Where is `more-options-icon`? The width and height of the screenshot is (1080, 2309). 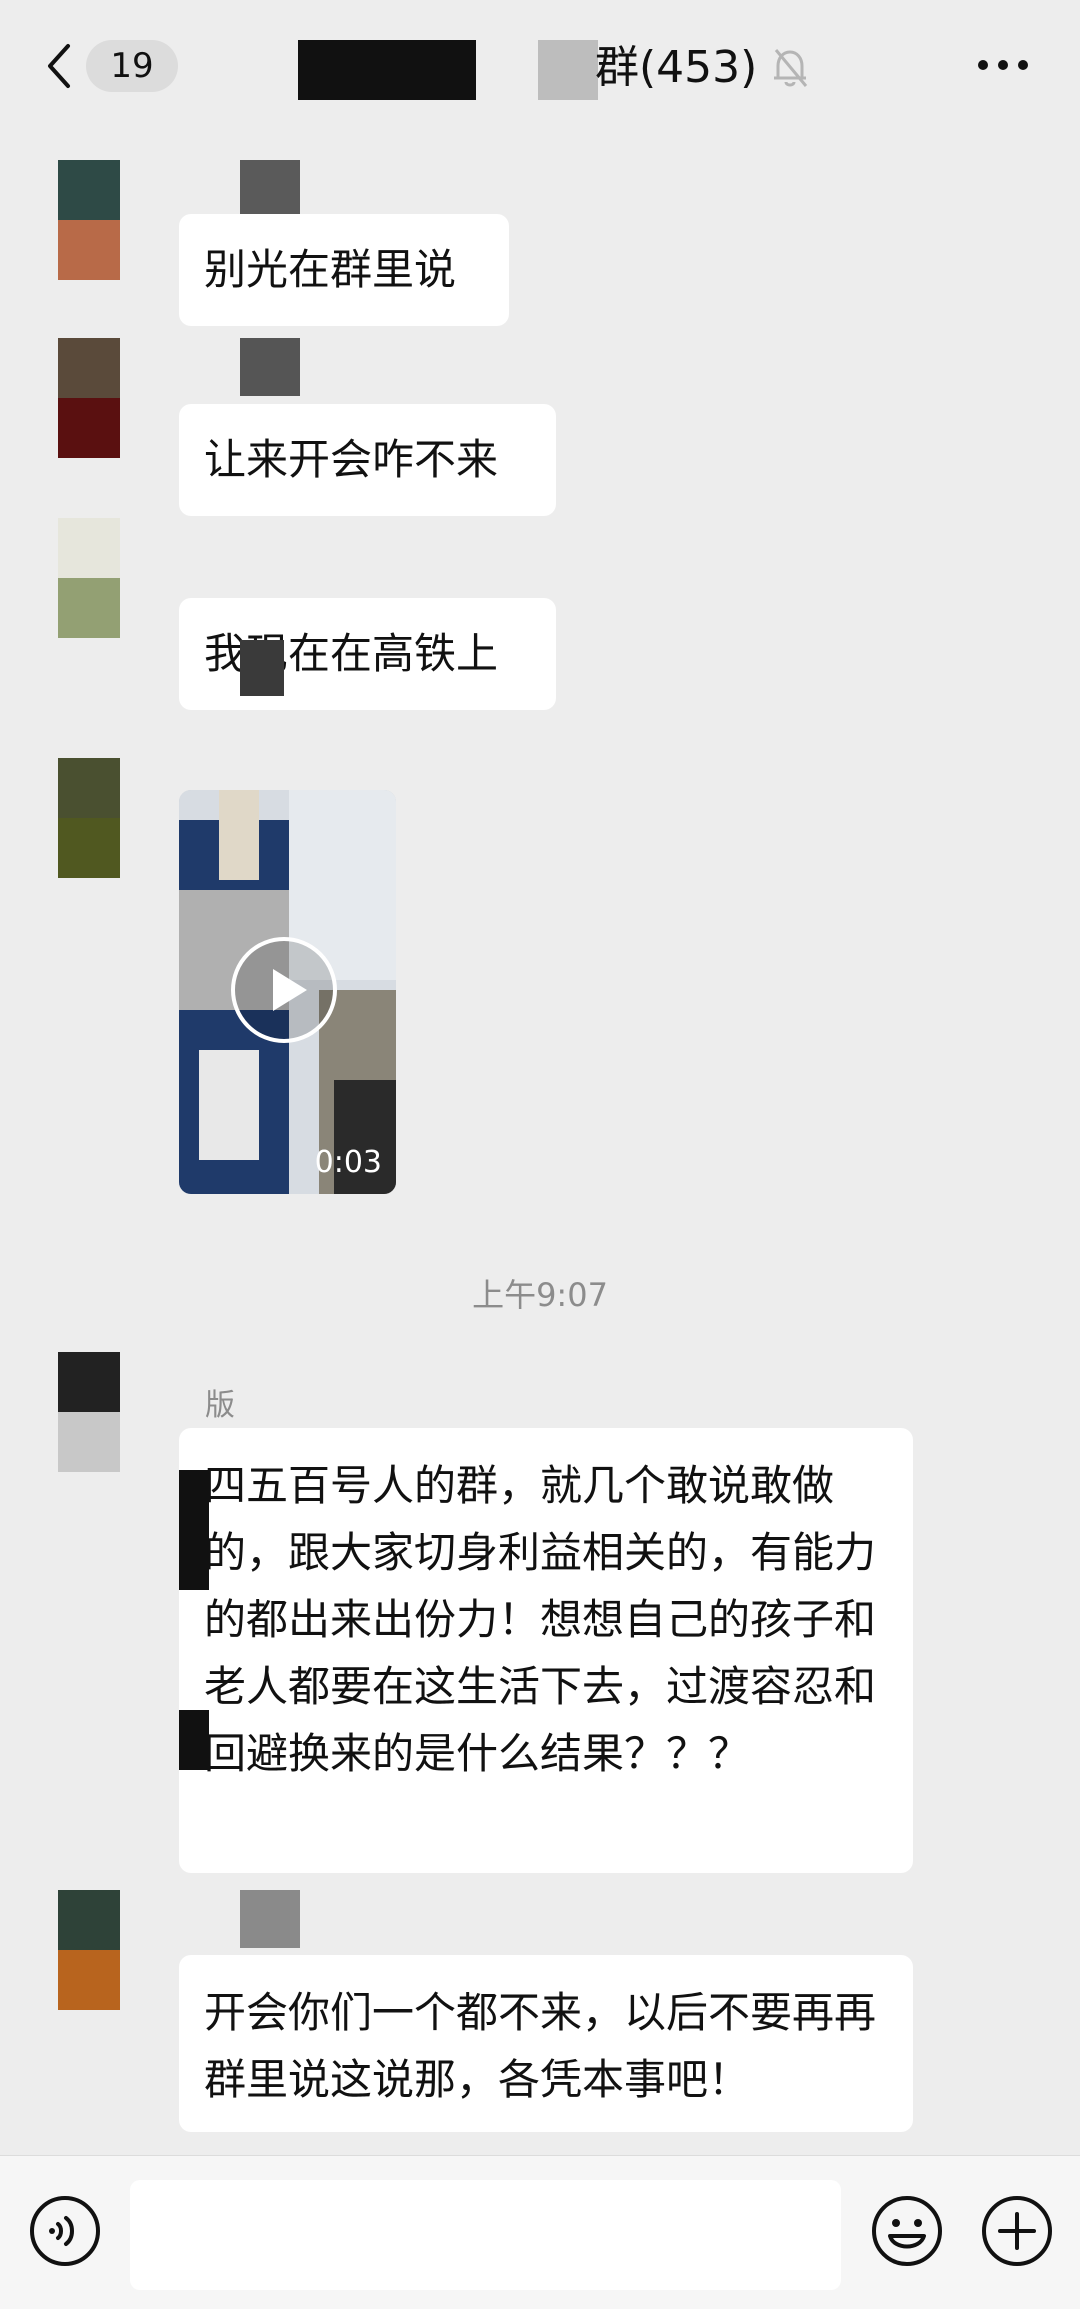
more-options-icon is located at coordinates (1003, 65).